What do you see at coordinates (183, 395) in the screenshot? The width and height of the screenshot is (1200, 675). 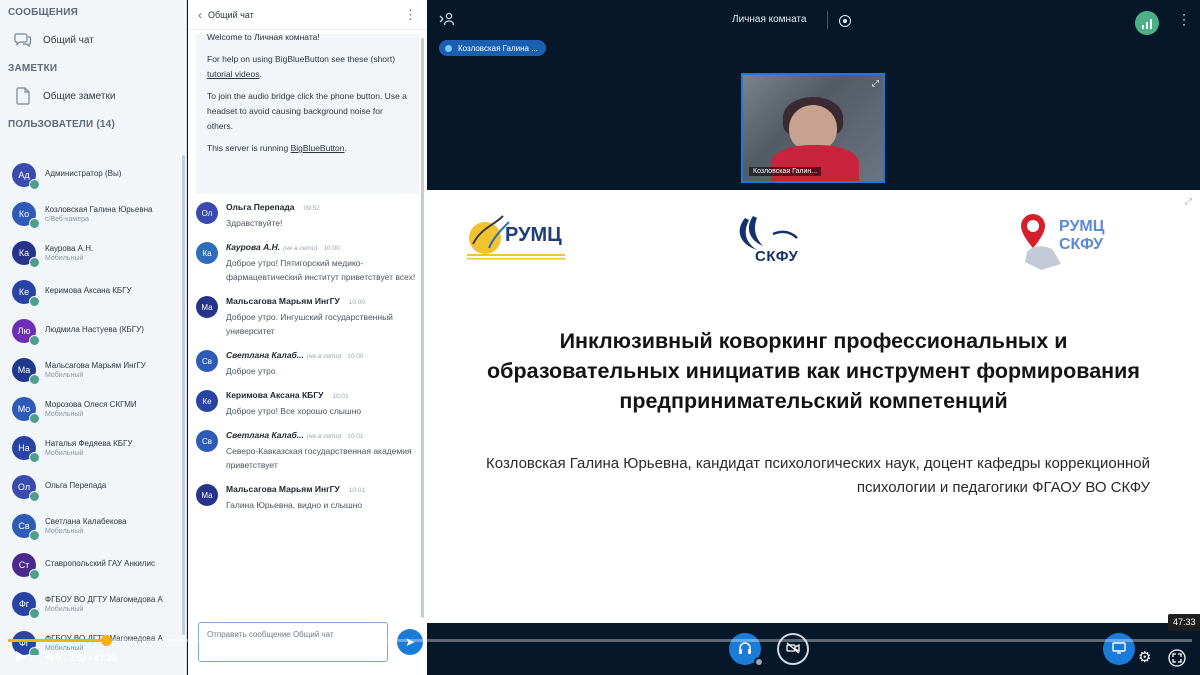 I see `user-list-scrollbar` at bounding box center [183, 395].